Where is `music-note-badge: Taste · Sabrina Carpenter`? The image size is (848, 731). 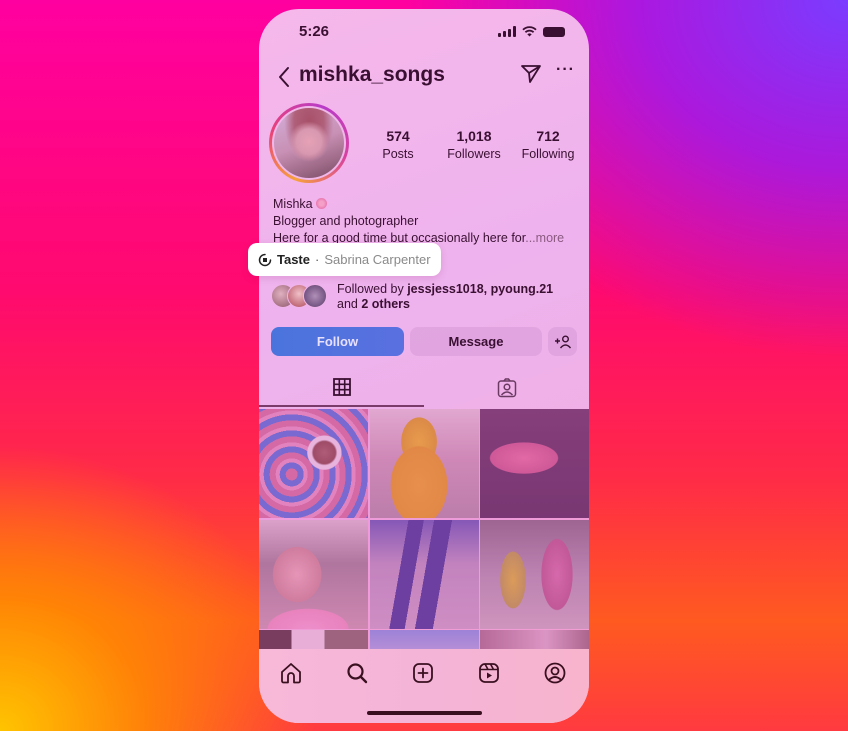 music-note-badge: Taste · Sabrina Carpenter is located at coordinates (344, 259).